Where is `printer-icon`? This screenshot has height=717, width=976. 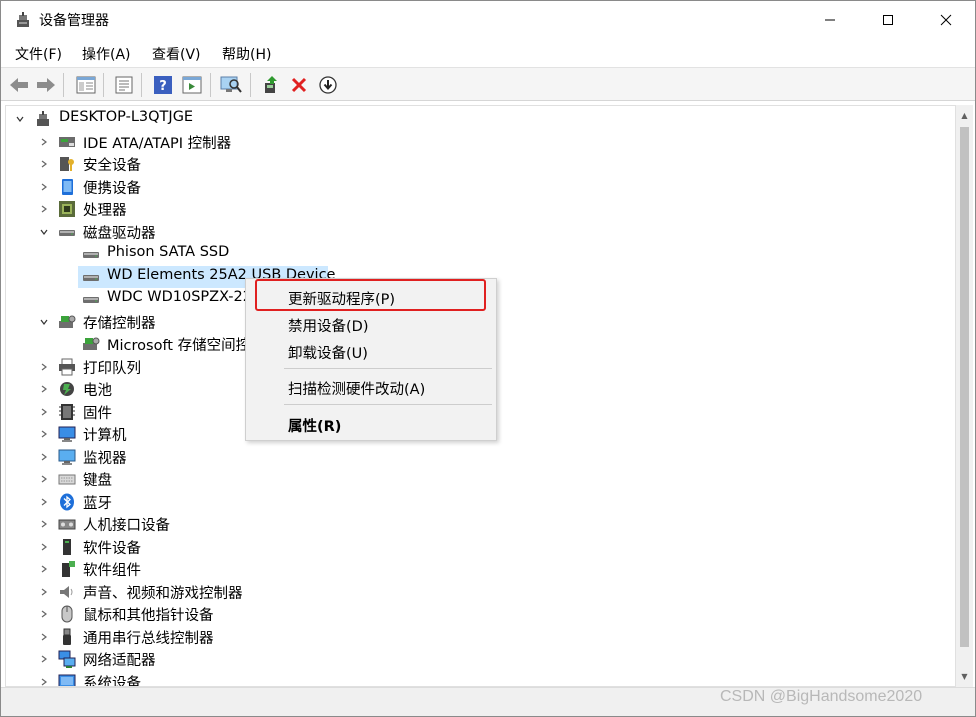
printer-icon is located at coordinates (67, 367).